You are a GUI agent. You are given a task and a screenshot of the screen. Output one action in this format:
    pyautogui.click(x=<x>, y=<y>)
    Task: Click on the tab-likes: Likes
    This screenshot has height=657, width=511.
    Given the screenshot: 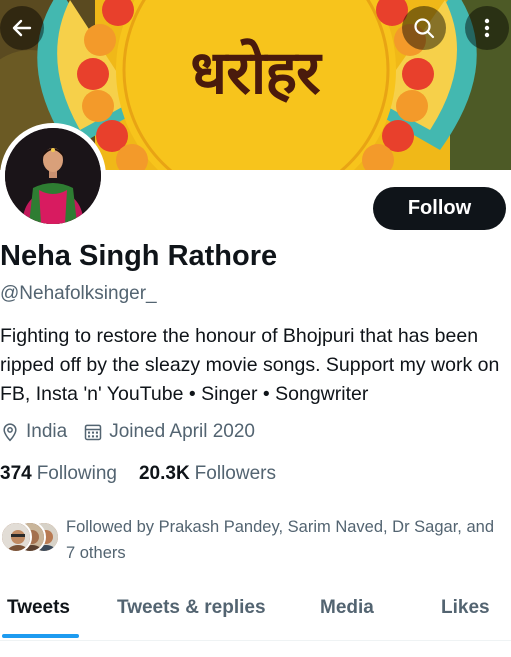 What is the action you would take?
    pyautogui.click(x=465, y=616)
    